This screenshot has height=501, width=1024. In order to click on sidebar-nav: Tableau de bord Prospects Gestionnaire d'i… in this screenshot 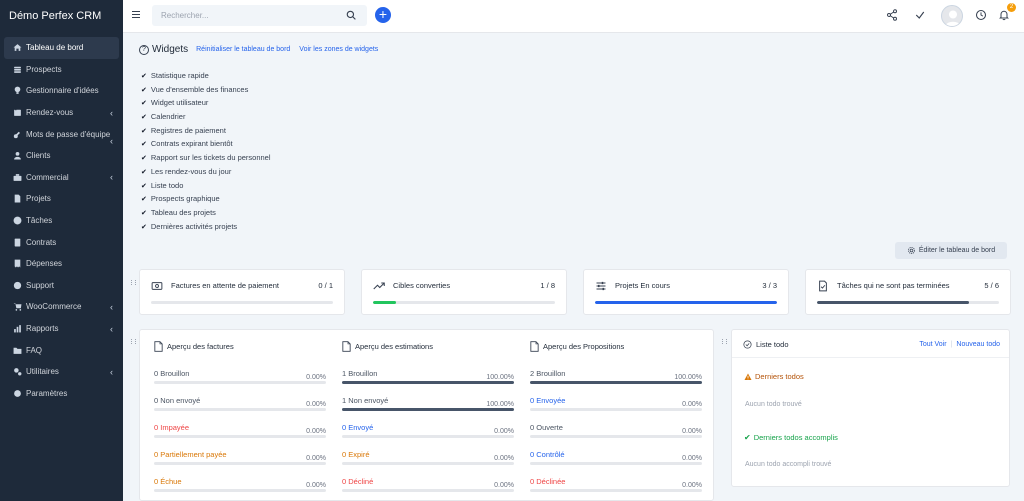, I will do `click(61, 218)`.